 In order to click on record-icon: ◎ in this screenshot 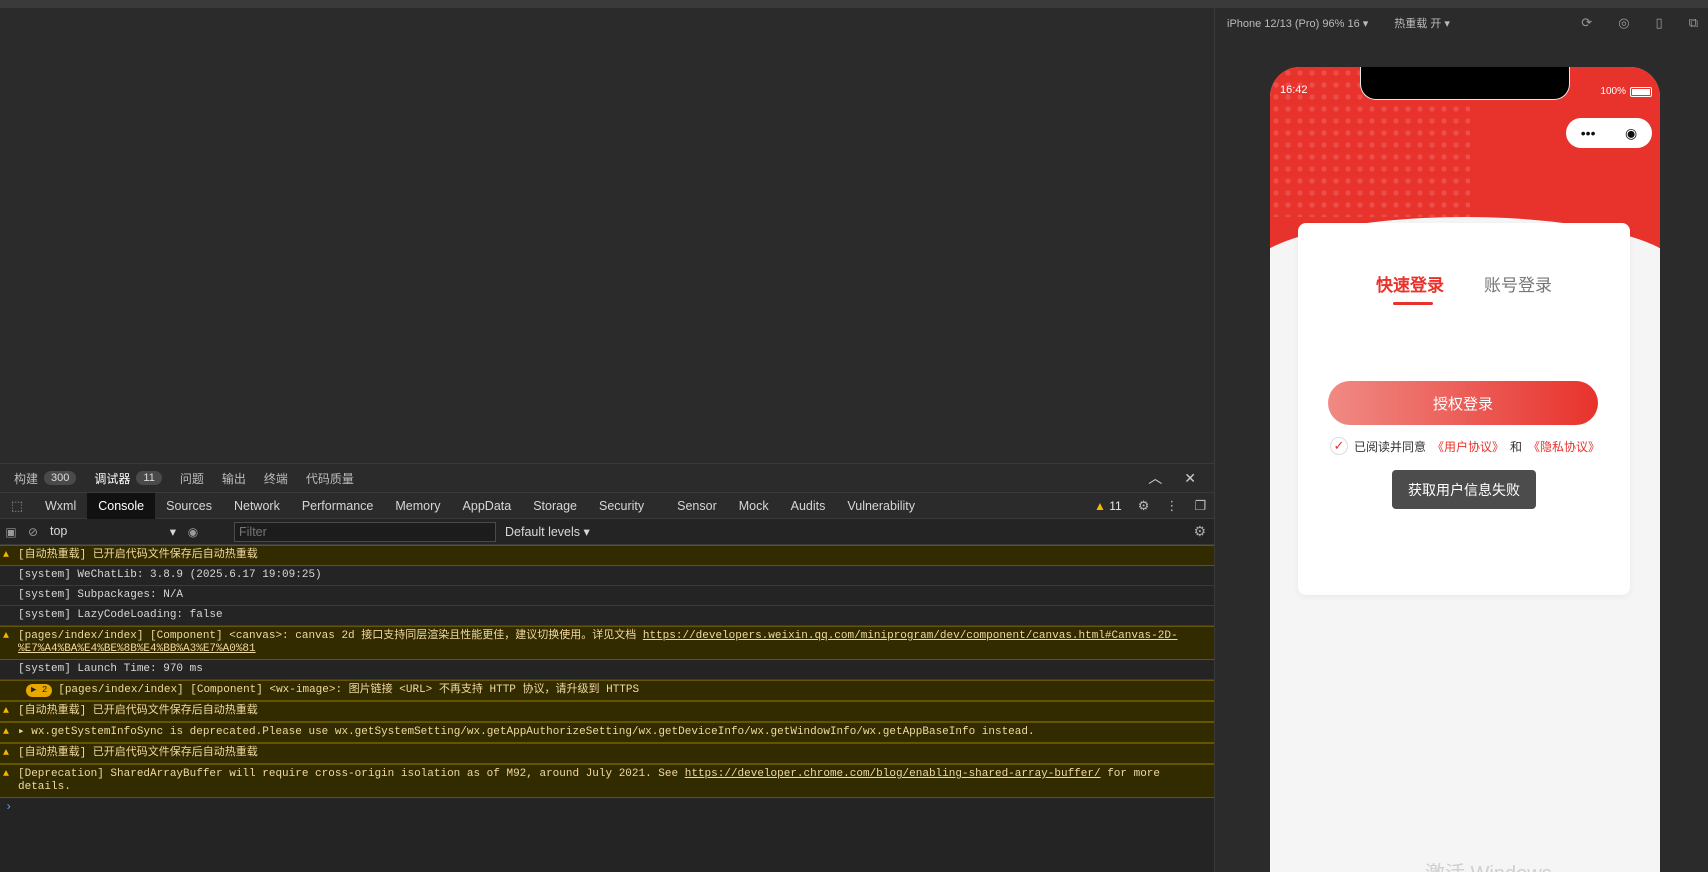, I will do `click(1623, 23)`.